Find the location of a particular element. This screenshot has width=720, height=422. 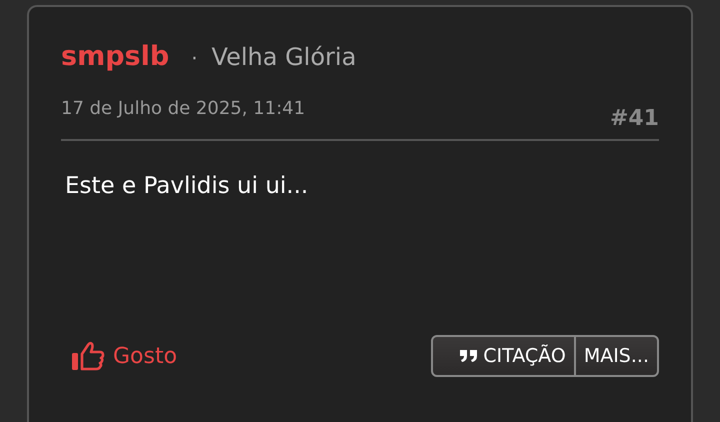

post-number: #41 is located at coordinates (634, 118).